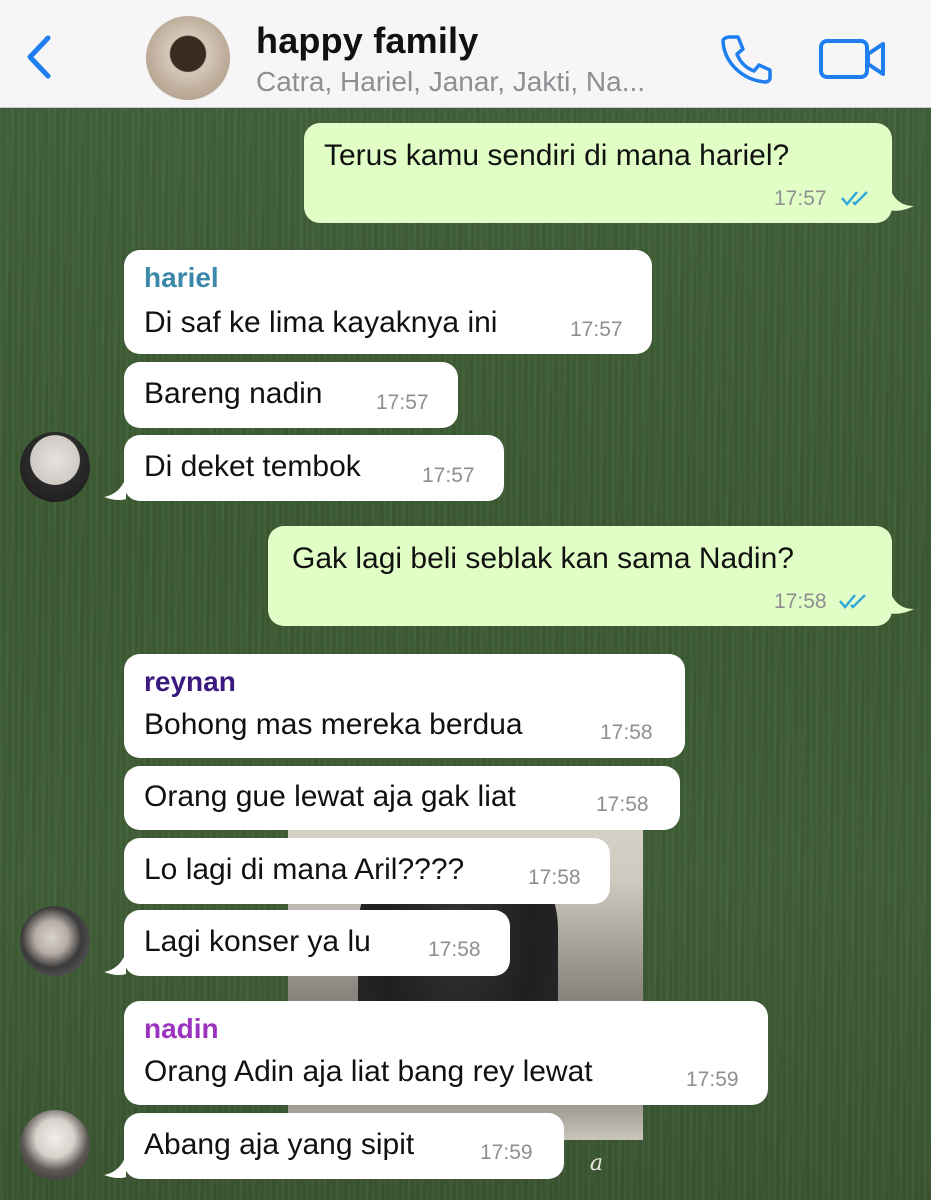 This screenshot has height=1200, width=931. What do you see at coordinates (181, 278) in the screenshot?
I see `sender-name: hariel` at bounding box center [181, 278].